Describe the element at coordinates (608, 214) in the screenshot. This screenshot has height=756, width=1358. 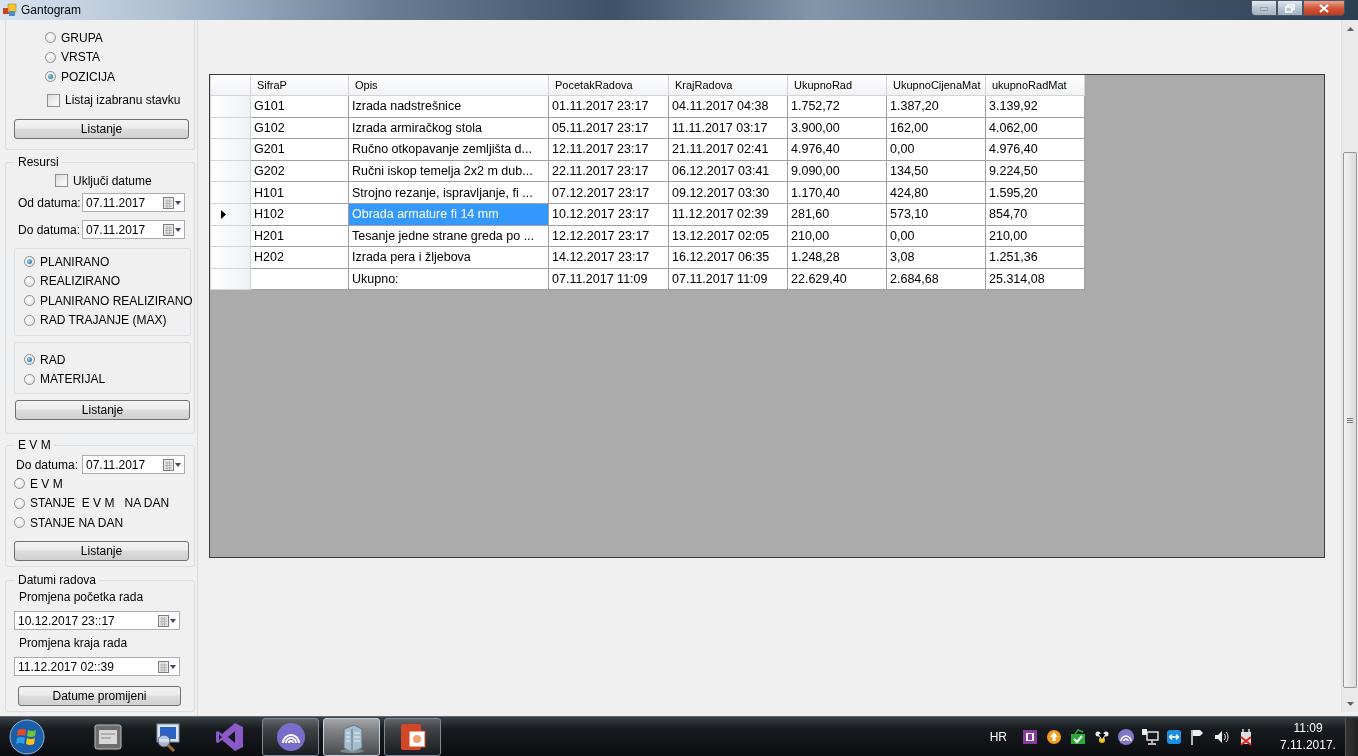
I see `table-cell: 10.12.2017 23:17` at that location.